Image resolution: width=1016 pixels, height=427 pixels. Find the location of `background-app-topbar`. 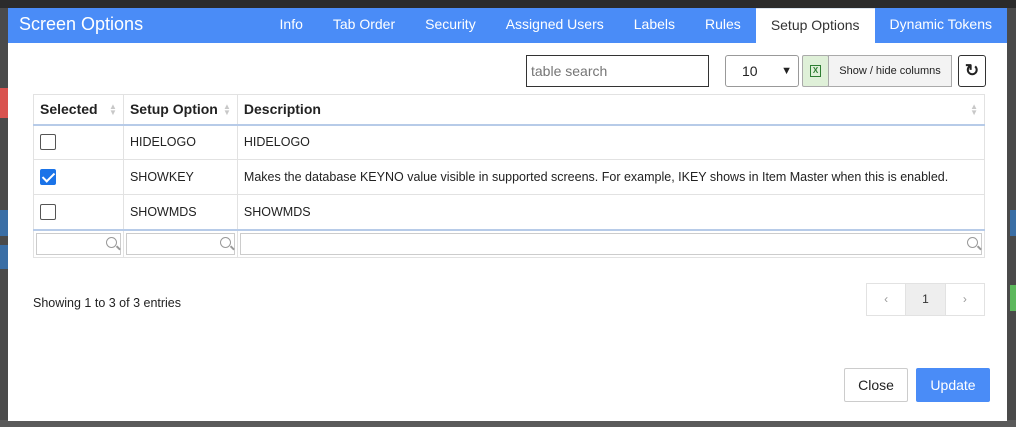

background-app-topbar is located at coordinates (508, 4).